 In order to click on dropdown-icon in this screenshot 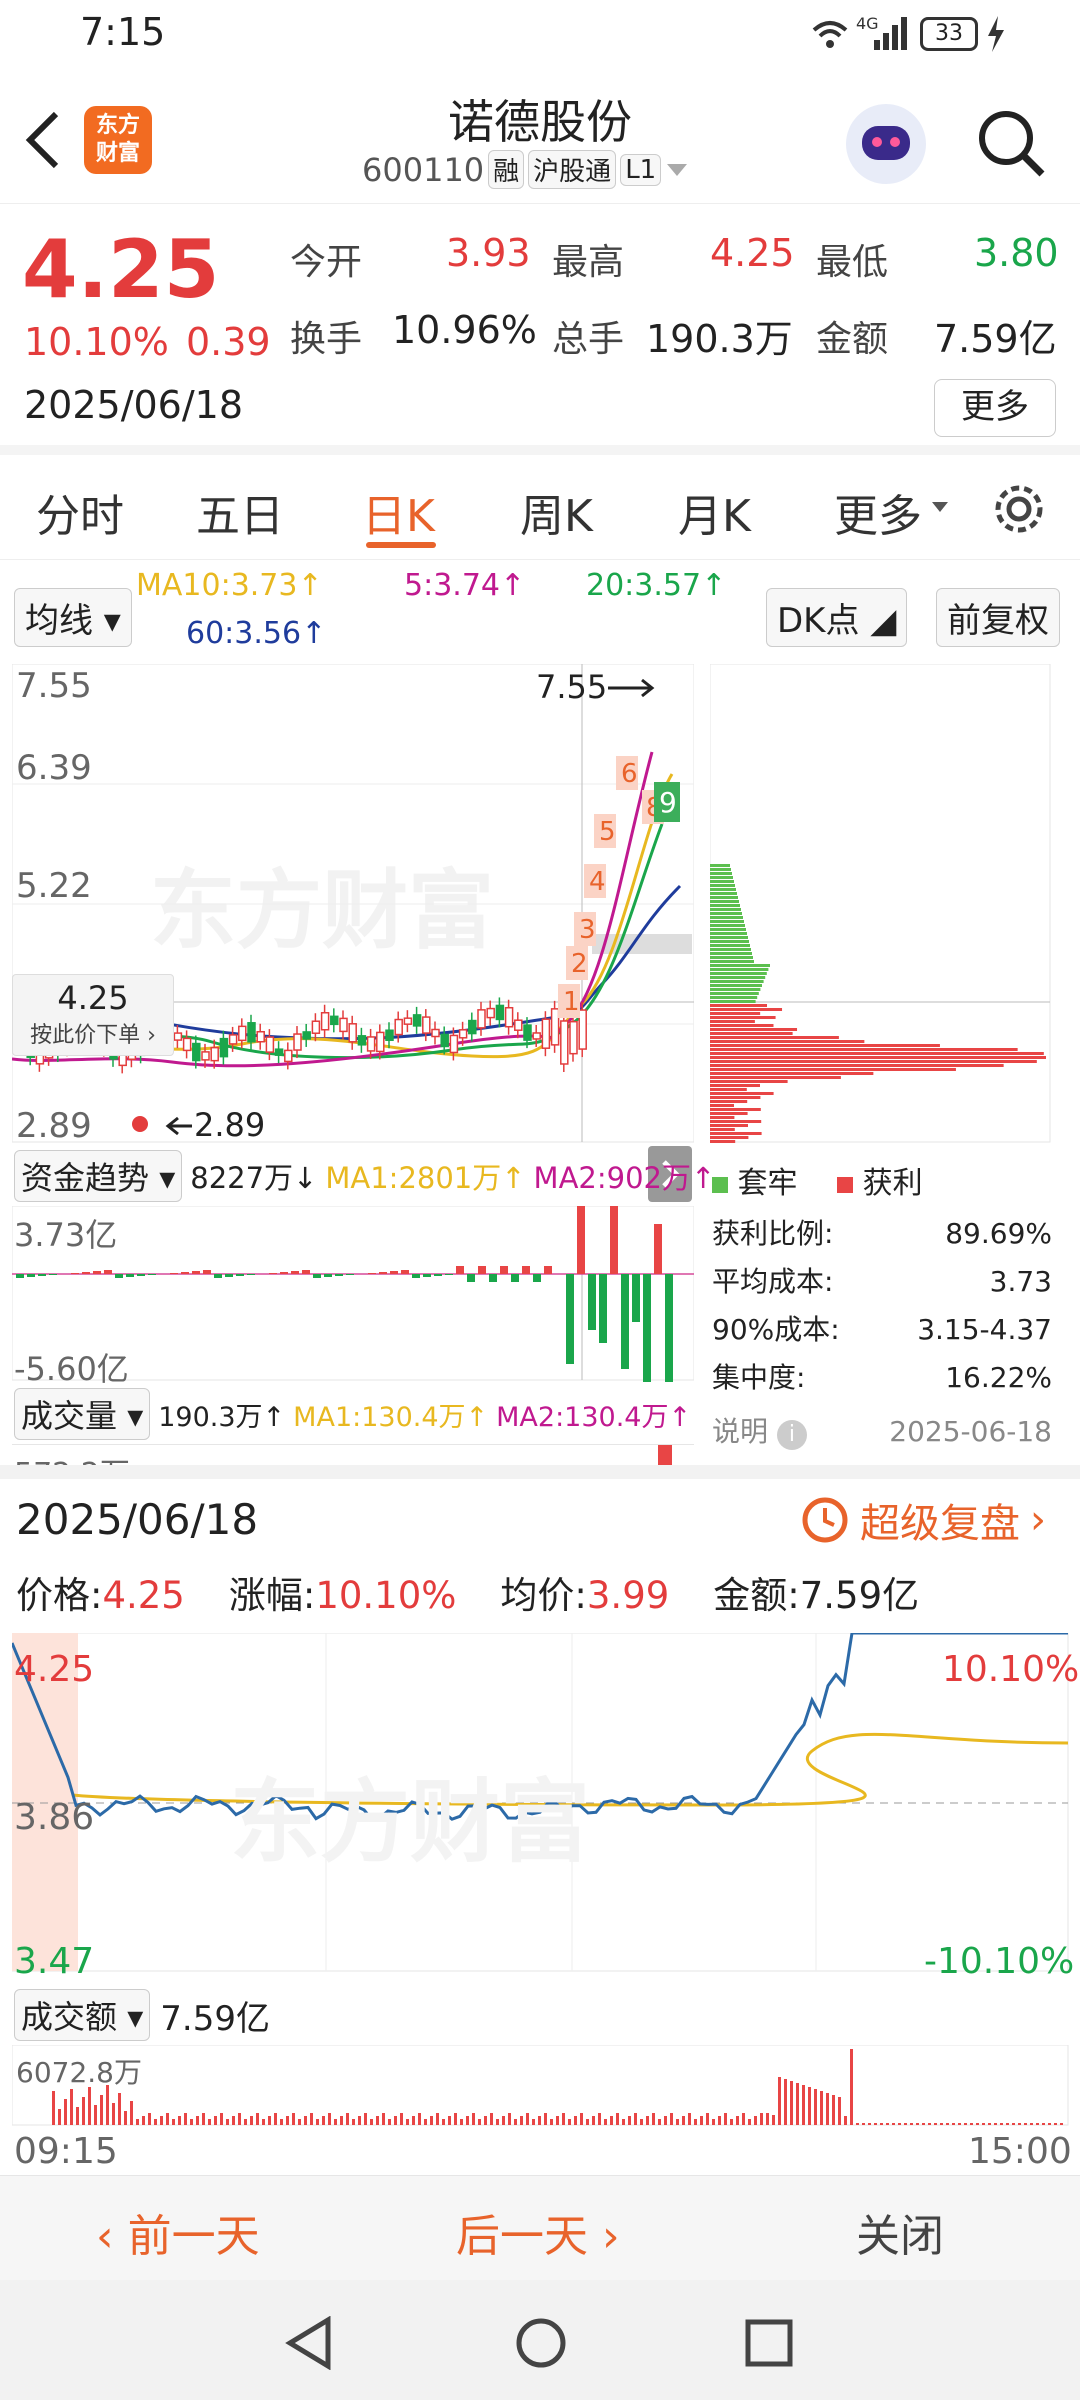, I will do `click(677, 170)`.